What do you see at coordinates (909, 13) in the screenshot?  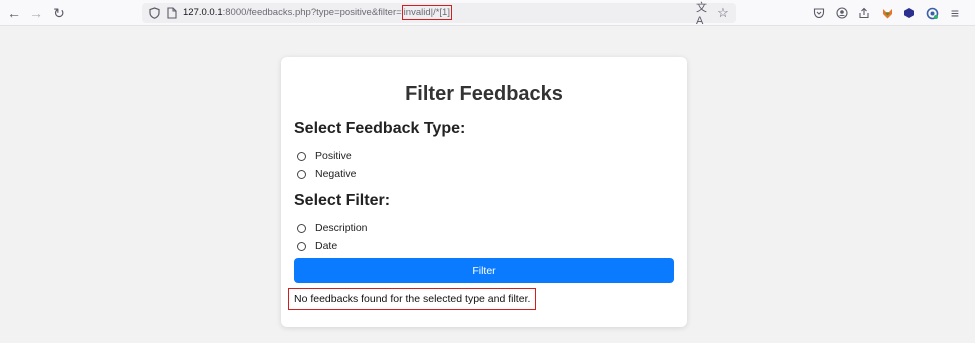 I see `cube-extension-icon` at bounding box center [909, 13].